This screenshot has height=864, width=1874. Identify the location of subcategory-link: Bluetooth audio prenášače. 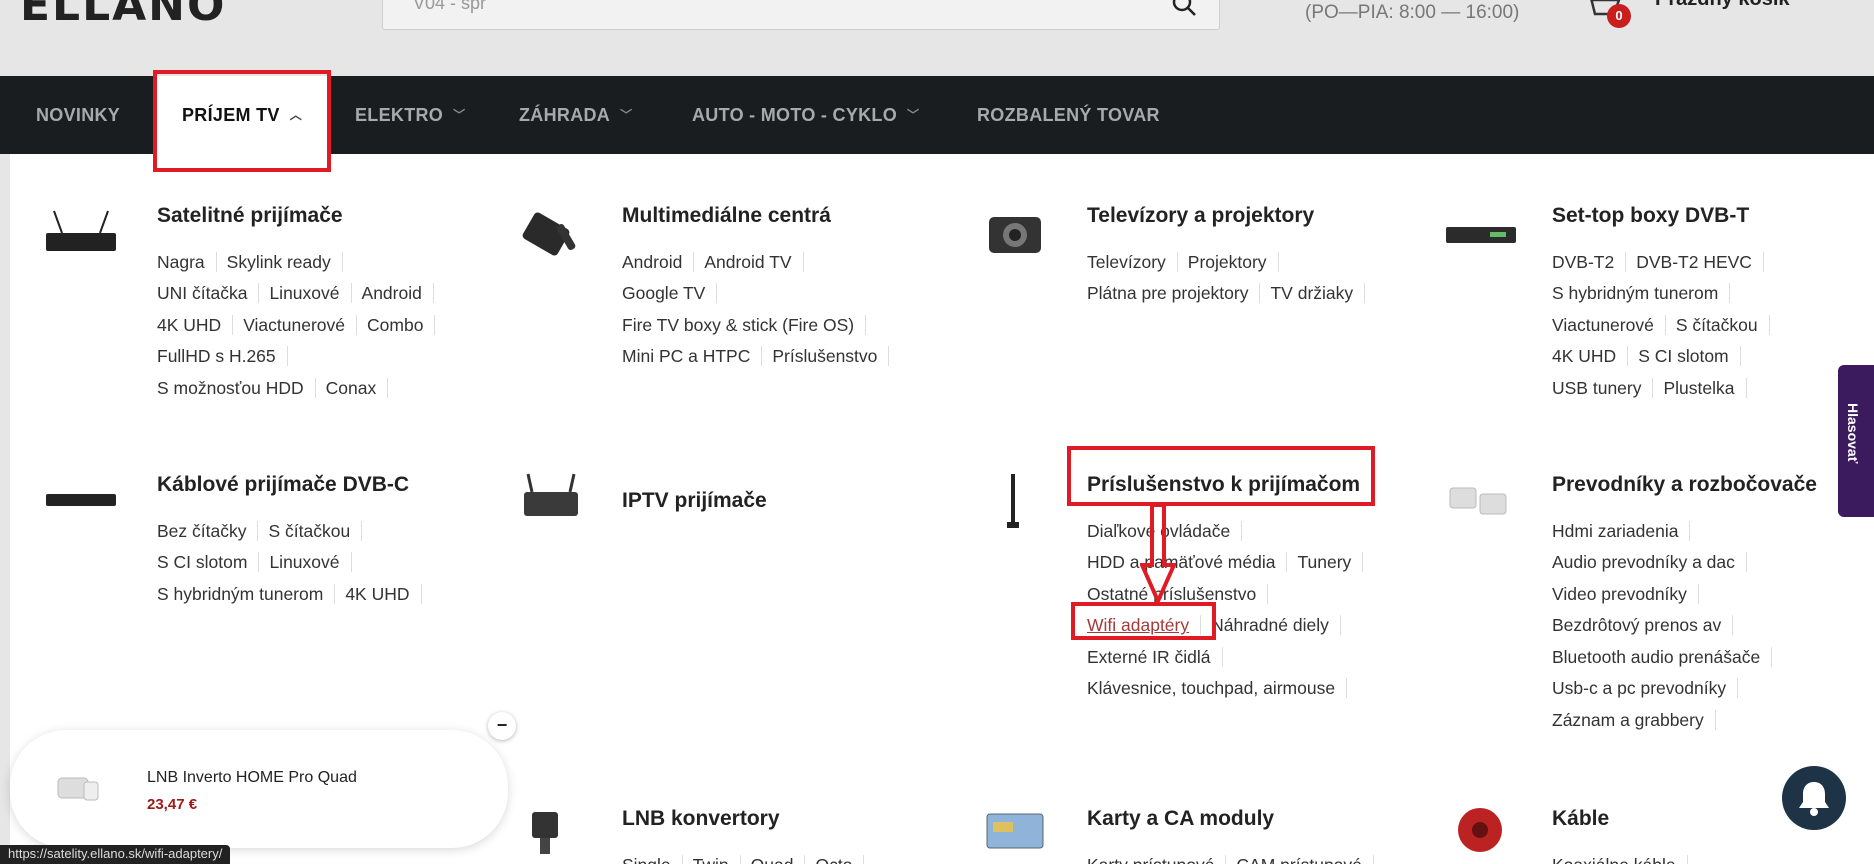
(1662, 656).